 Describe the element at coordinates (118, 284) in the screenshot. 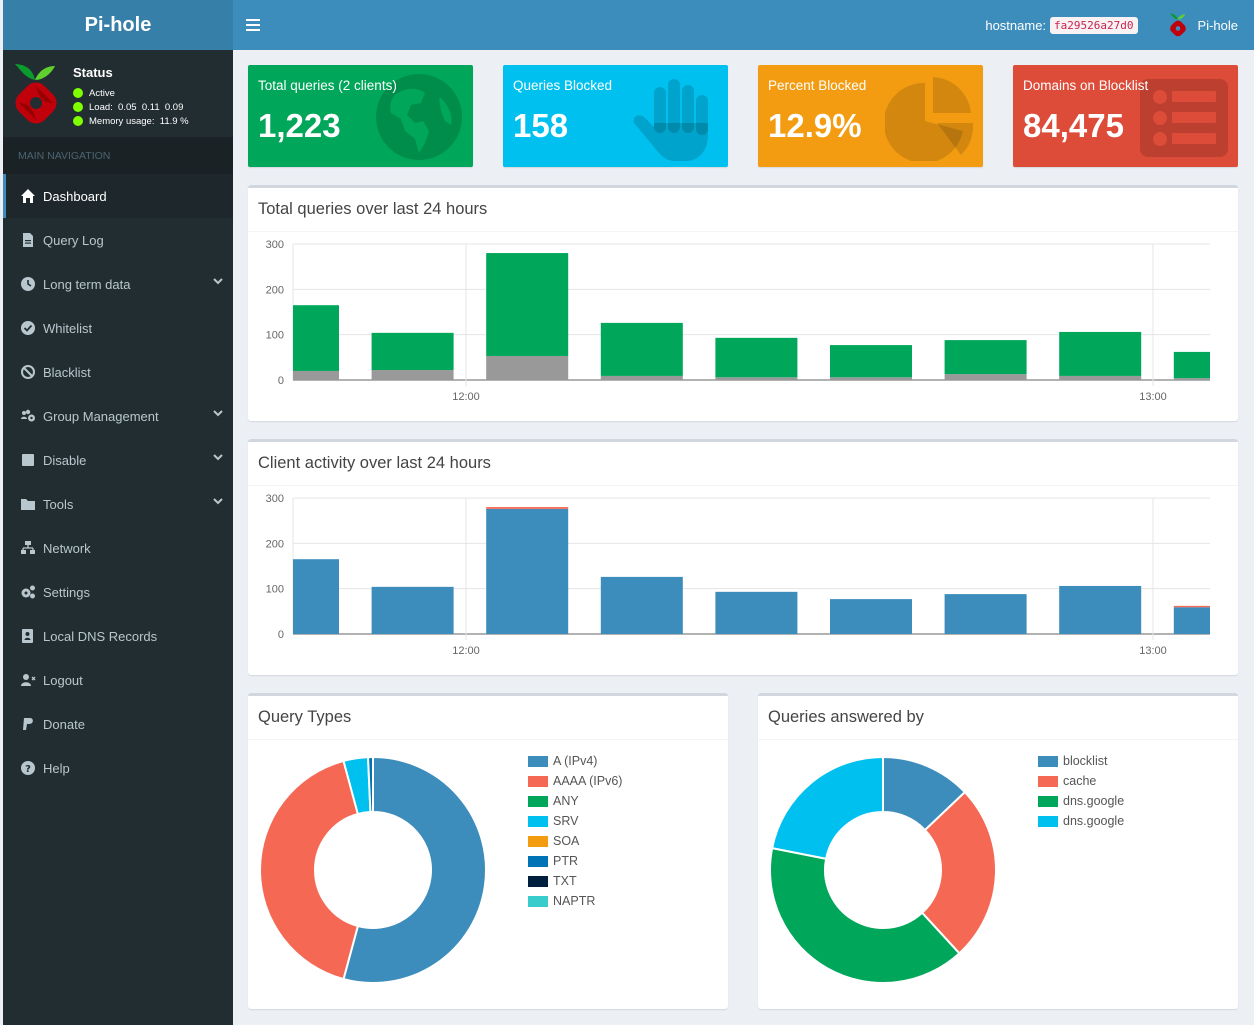

I see `sidebar-item-long-term-data: Long term data` at that location.